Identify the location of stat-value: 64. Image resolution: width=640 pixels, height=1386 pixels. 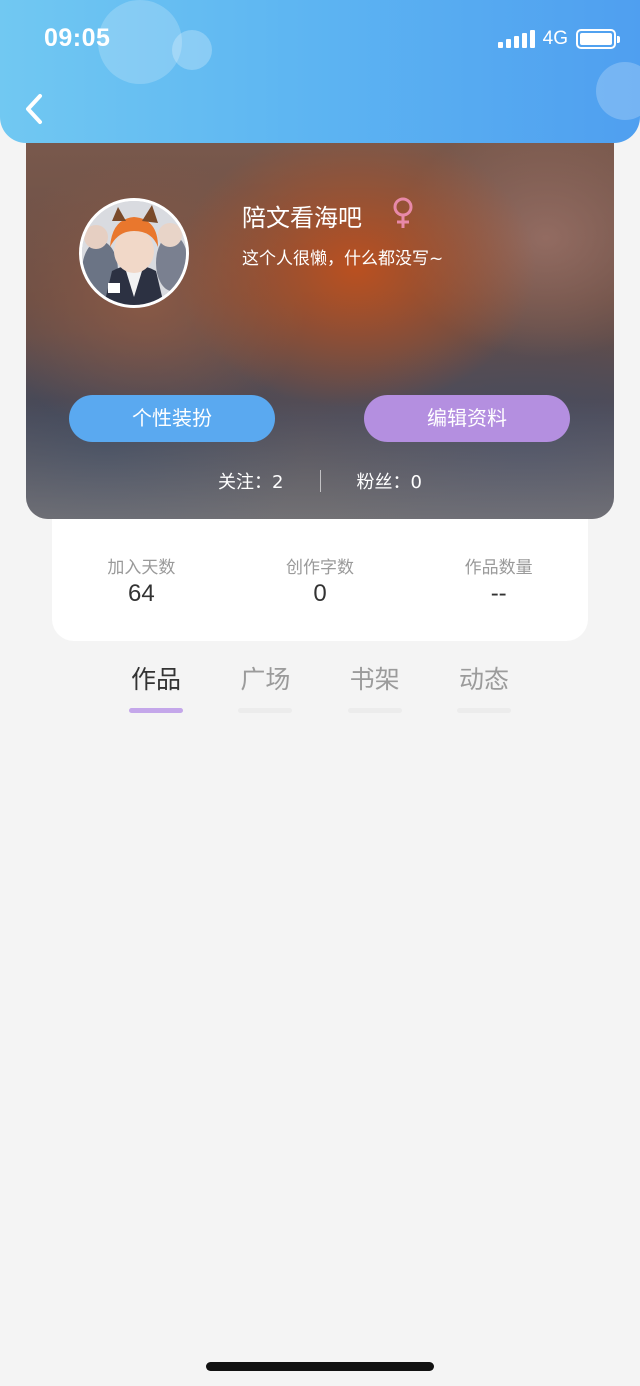
(141, 593).